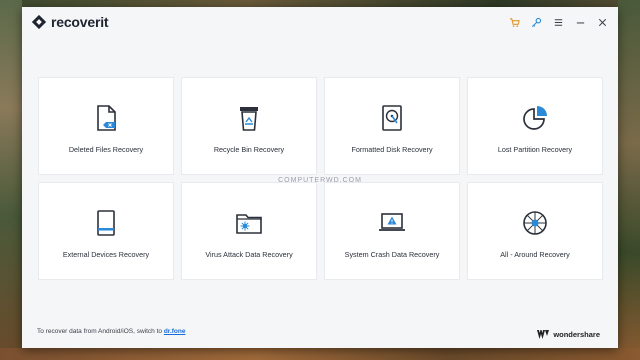  I want to click on card-lost-partition-recovery: Lost Partition Recovery, so click(535, 126).